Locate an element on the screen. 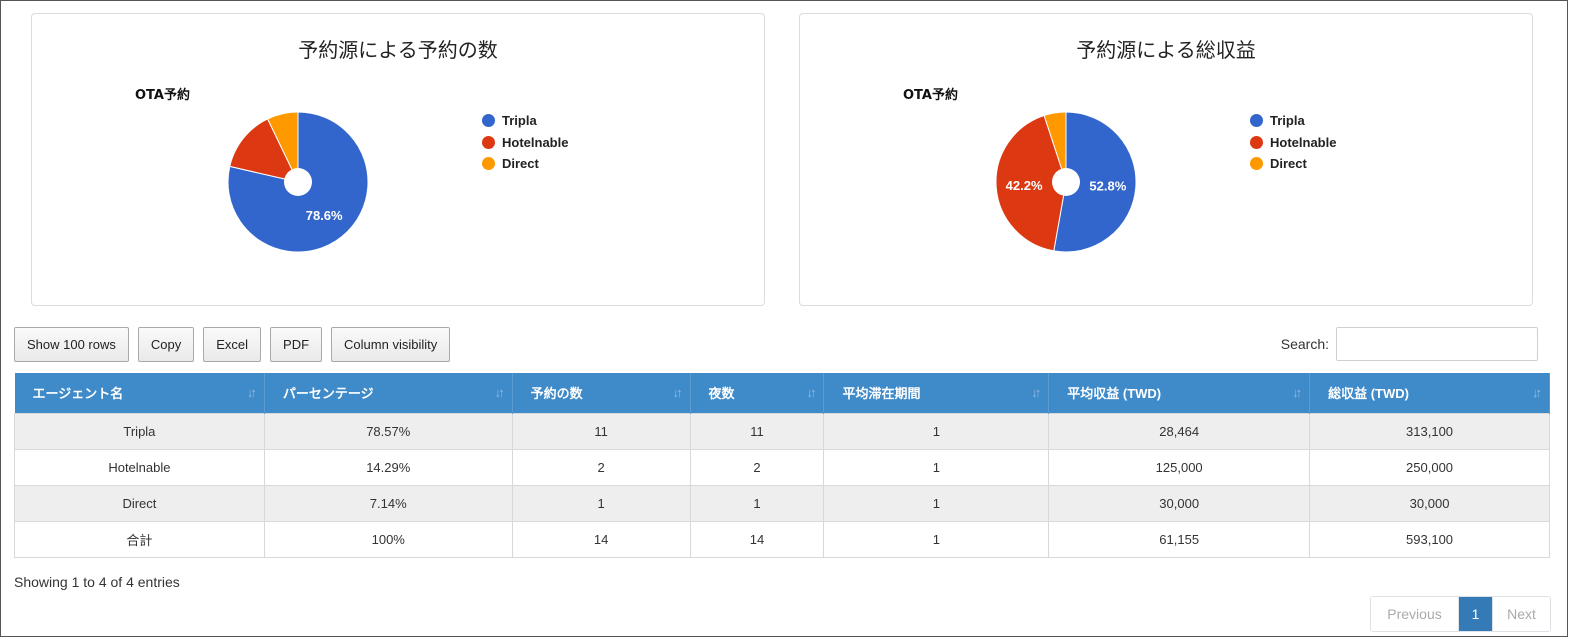 This screenshot has width=1578, height=642. column-header-label: 総収益 (TWD) is located at coordinates (1368, 394).